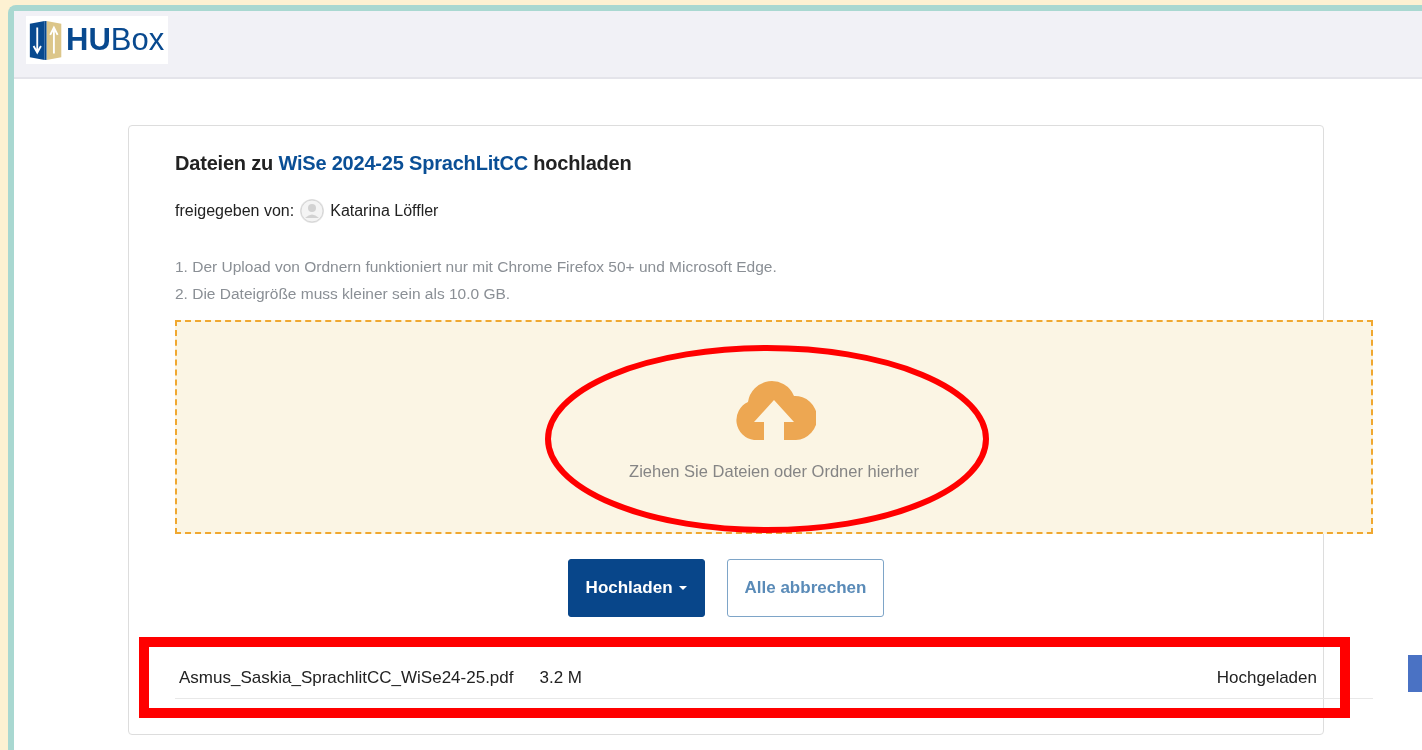 This screenshot has width=1422, height=750. I want to click on folder-link: WiSe 2024-25 SprachLitCC, so click(403, 163).